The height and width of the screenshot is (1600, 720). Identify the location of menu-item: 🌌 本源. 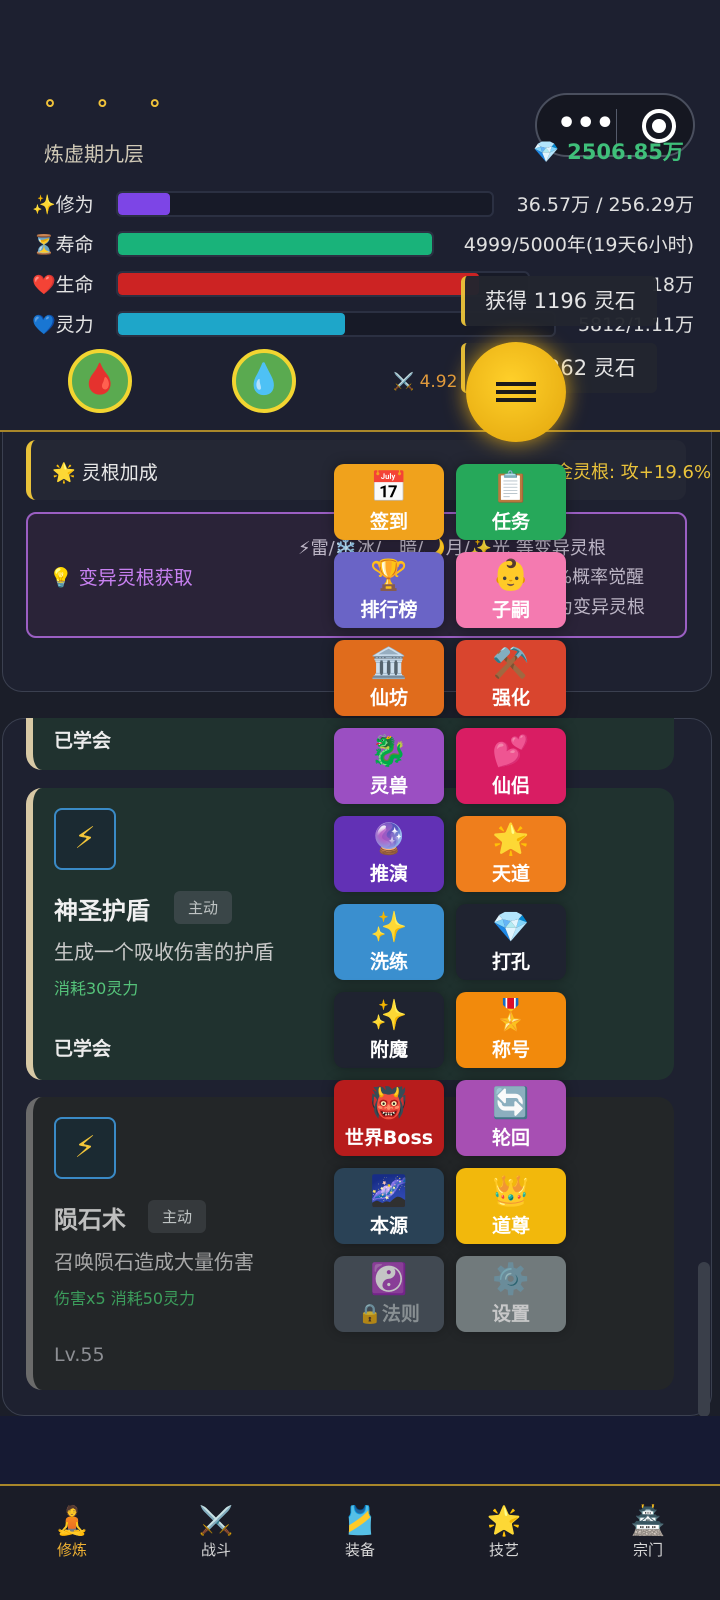
(389, 1206).